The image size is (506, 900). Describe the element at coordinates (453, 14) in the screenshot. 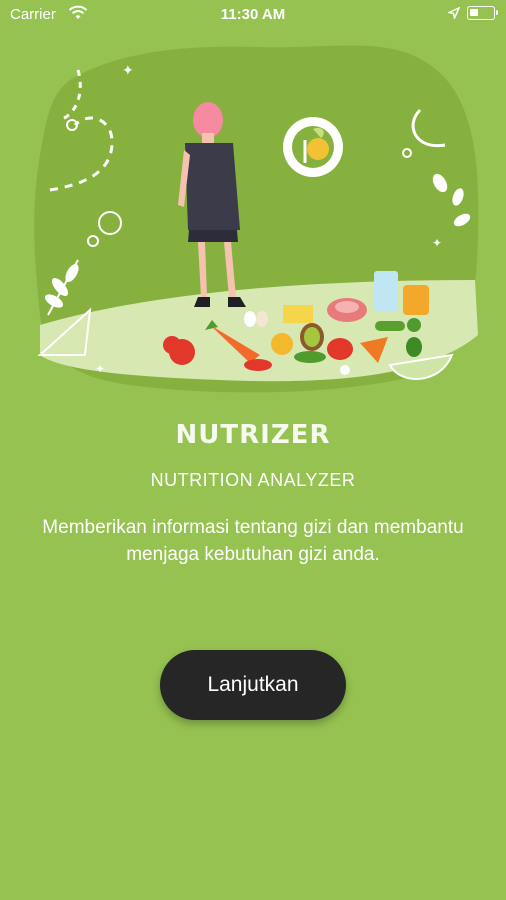

I see `location-arrow-icon` at that location.